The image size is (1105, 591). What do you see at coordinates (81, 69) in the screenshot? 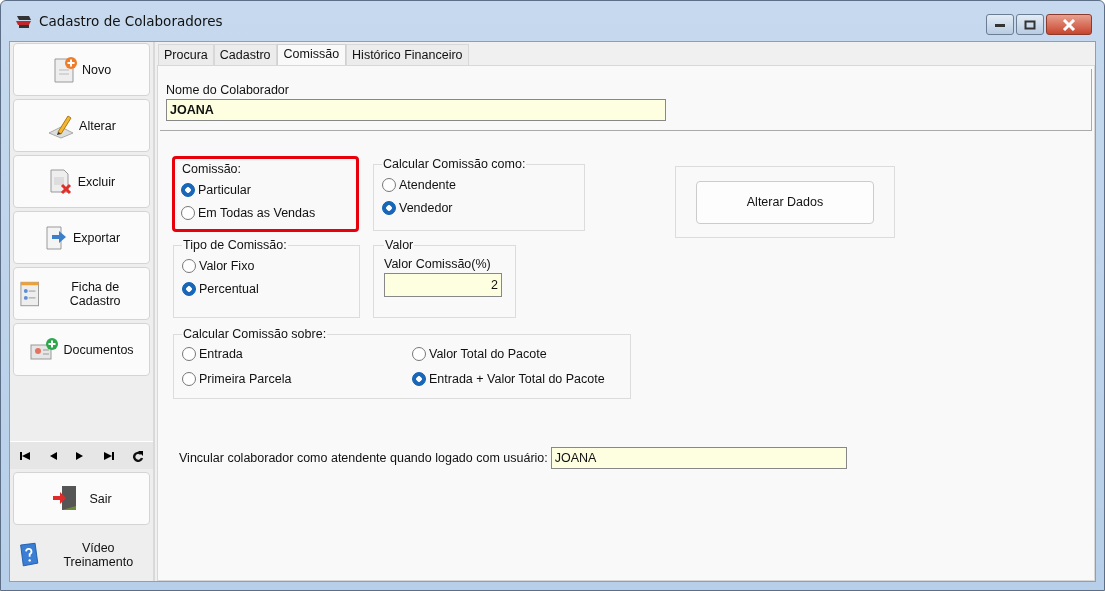
I see `sidebar-button: Novo` at bounding box center [81, 69].